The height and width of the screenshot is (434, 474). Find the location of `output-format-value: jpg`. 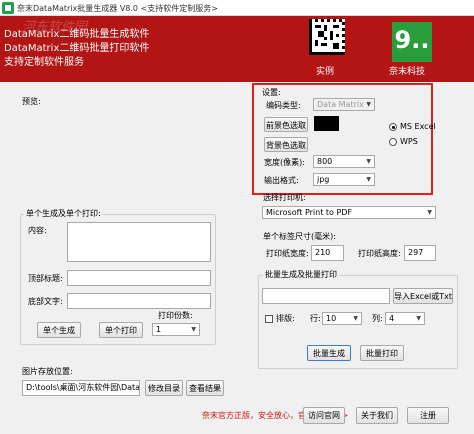

output-format-value: jpg is located at coordinates (323, 179).